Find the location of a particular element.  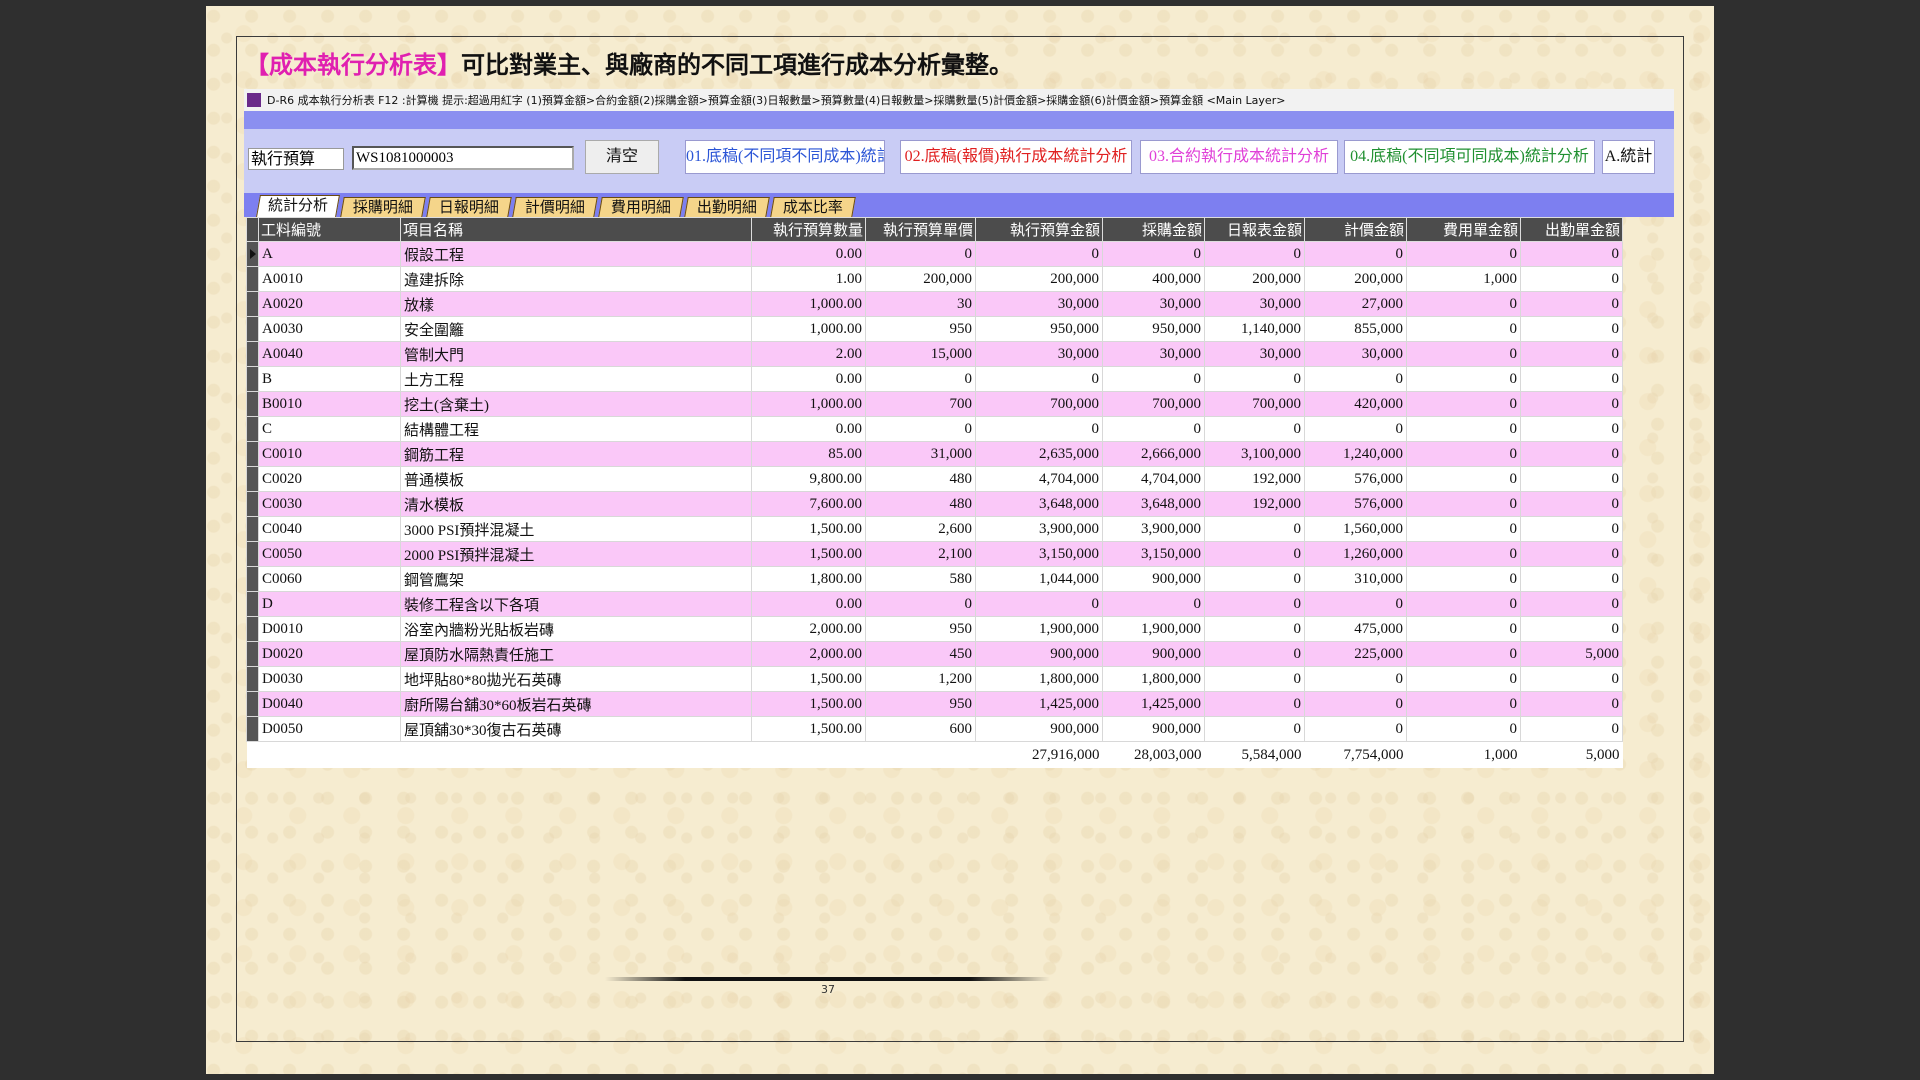

table-cell: D0010 is located at coordinates (329, 629).